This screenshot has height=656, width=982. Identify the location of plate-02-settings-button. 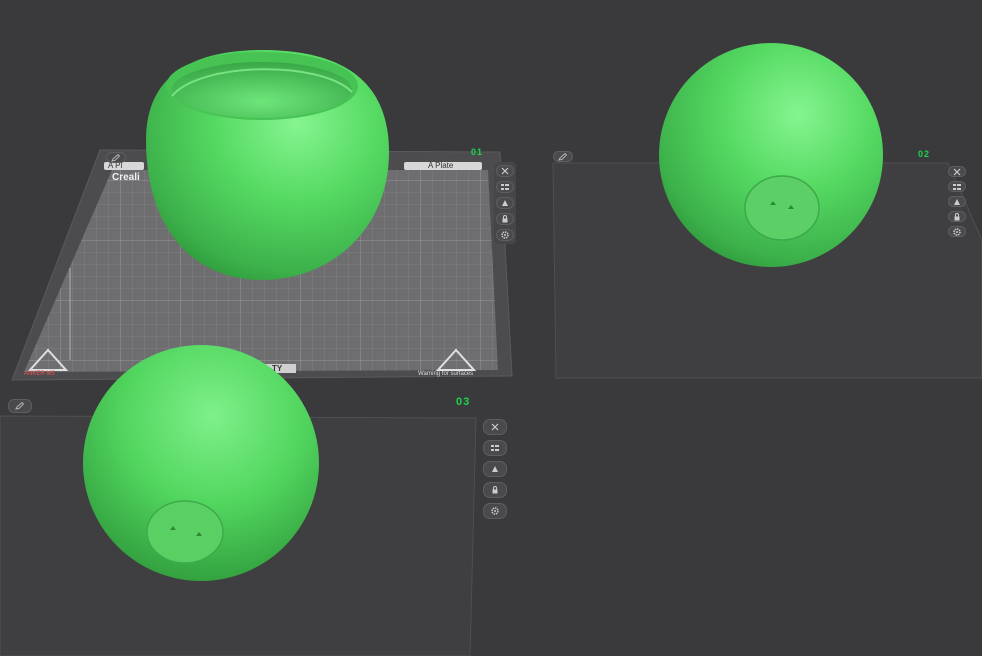
(957, 231).